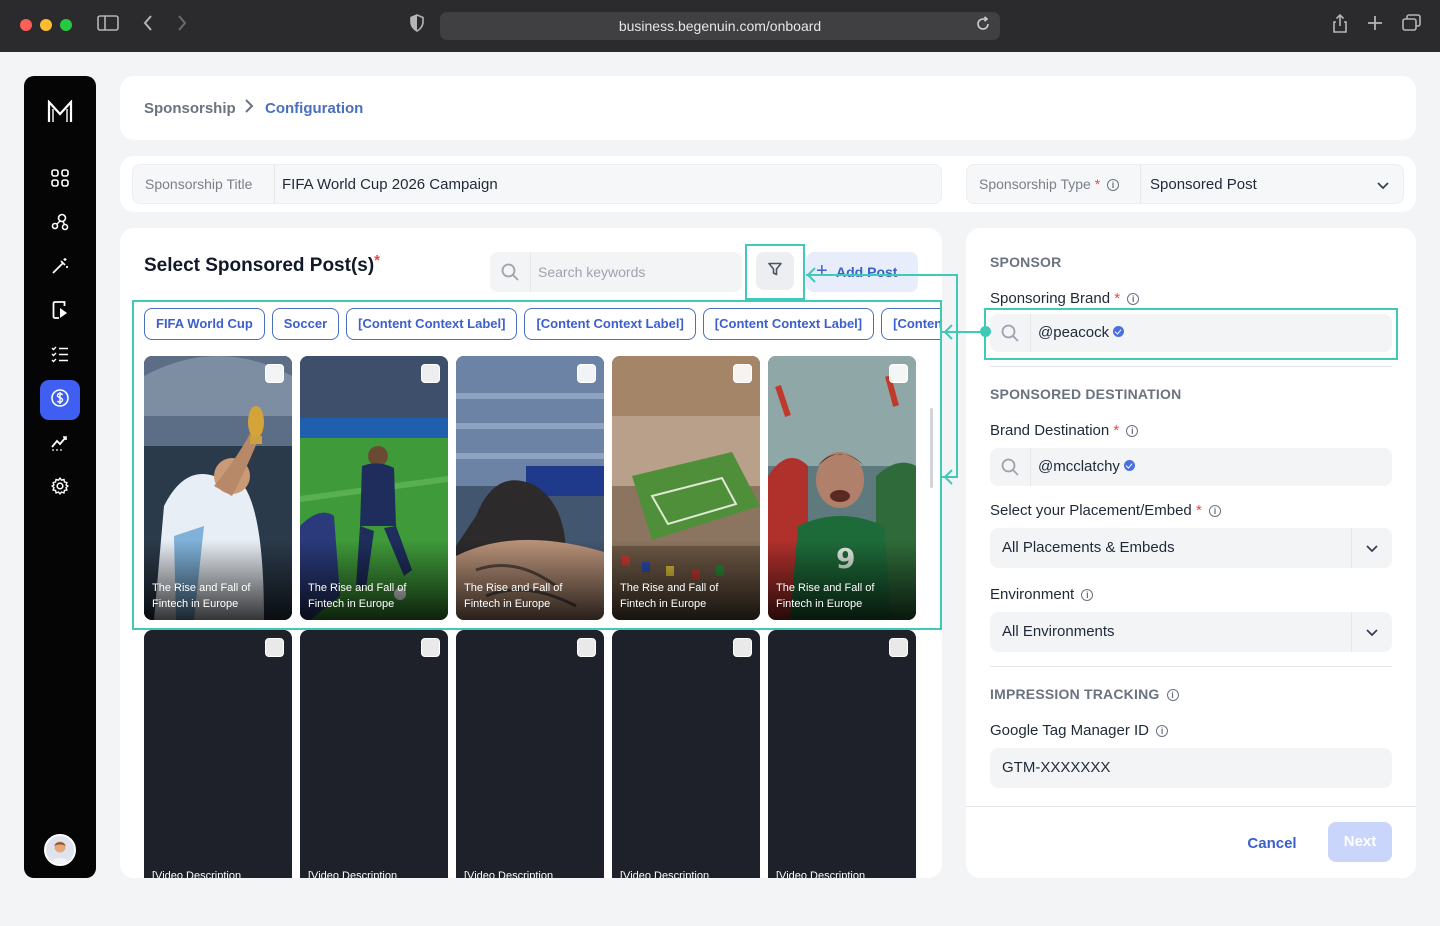  Describe the element at coordinates (60, 268) in the screenshot. I see `nav-create` at that location.